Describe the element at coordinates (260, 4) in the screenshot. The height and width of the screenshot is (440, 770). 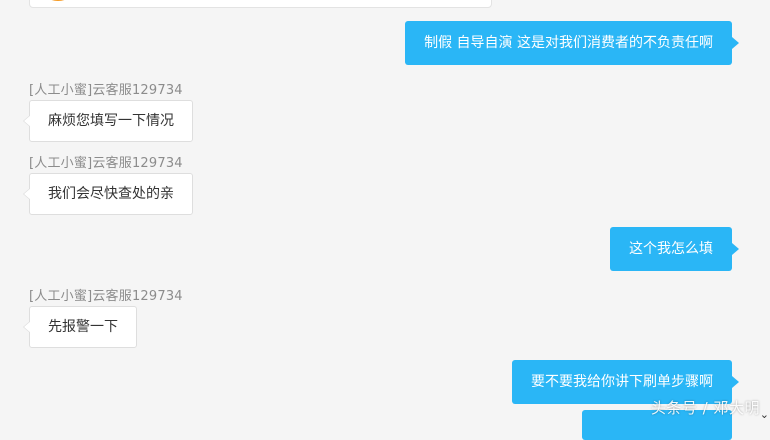
I see `previous-message-card` at that location.